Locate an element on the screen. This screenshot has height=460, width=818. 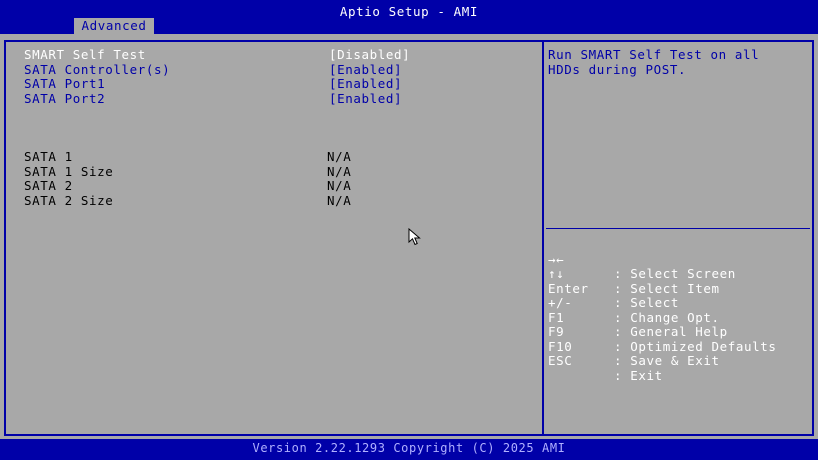
key-row: +/- : Change Opt. is located at coordinates (633, 303).